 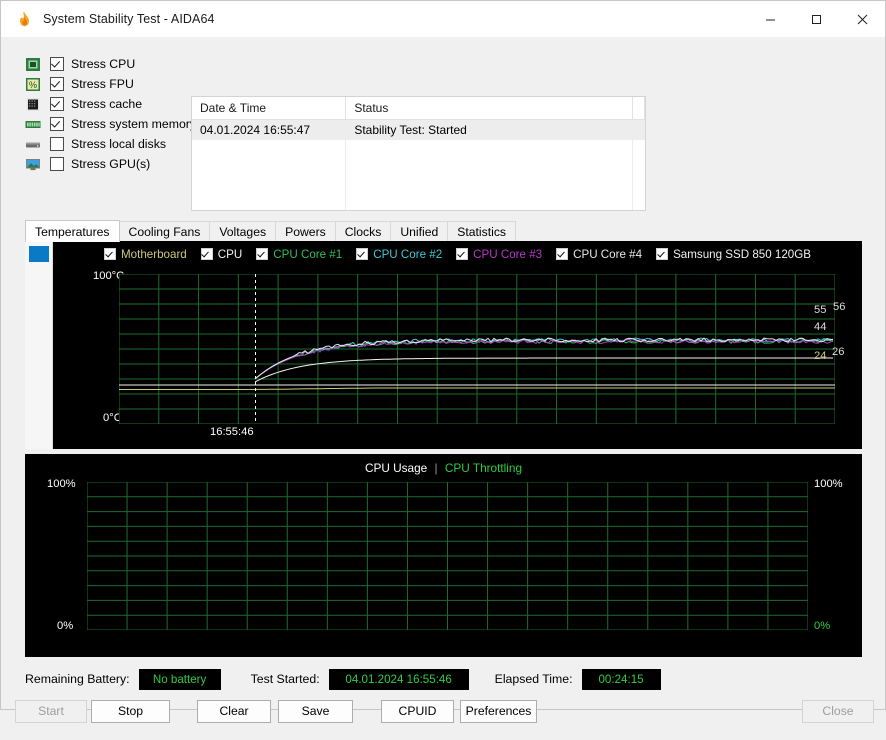 What do you see at coordinates (285, 679) in the screenshot?
I see `test-started-label: Test Started:` at bounding box center [285, 679].